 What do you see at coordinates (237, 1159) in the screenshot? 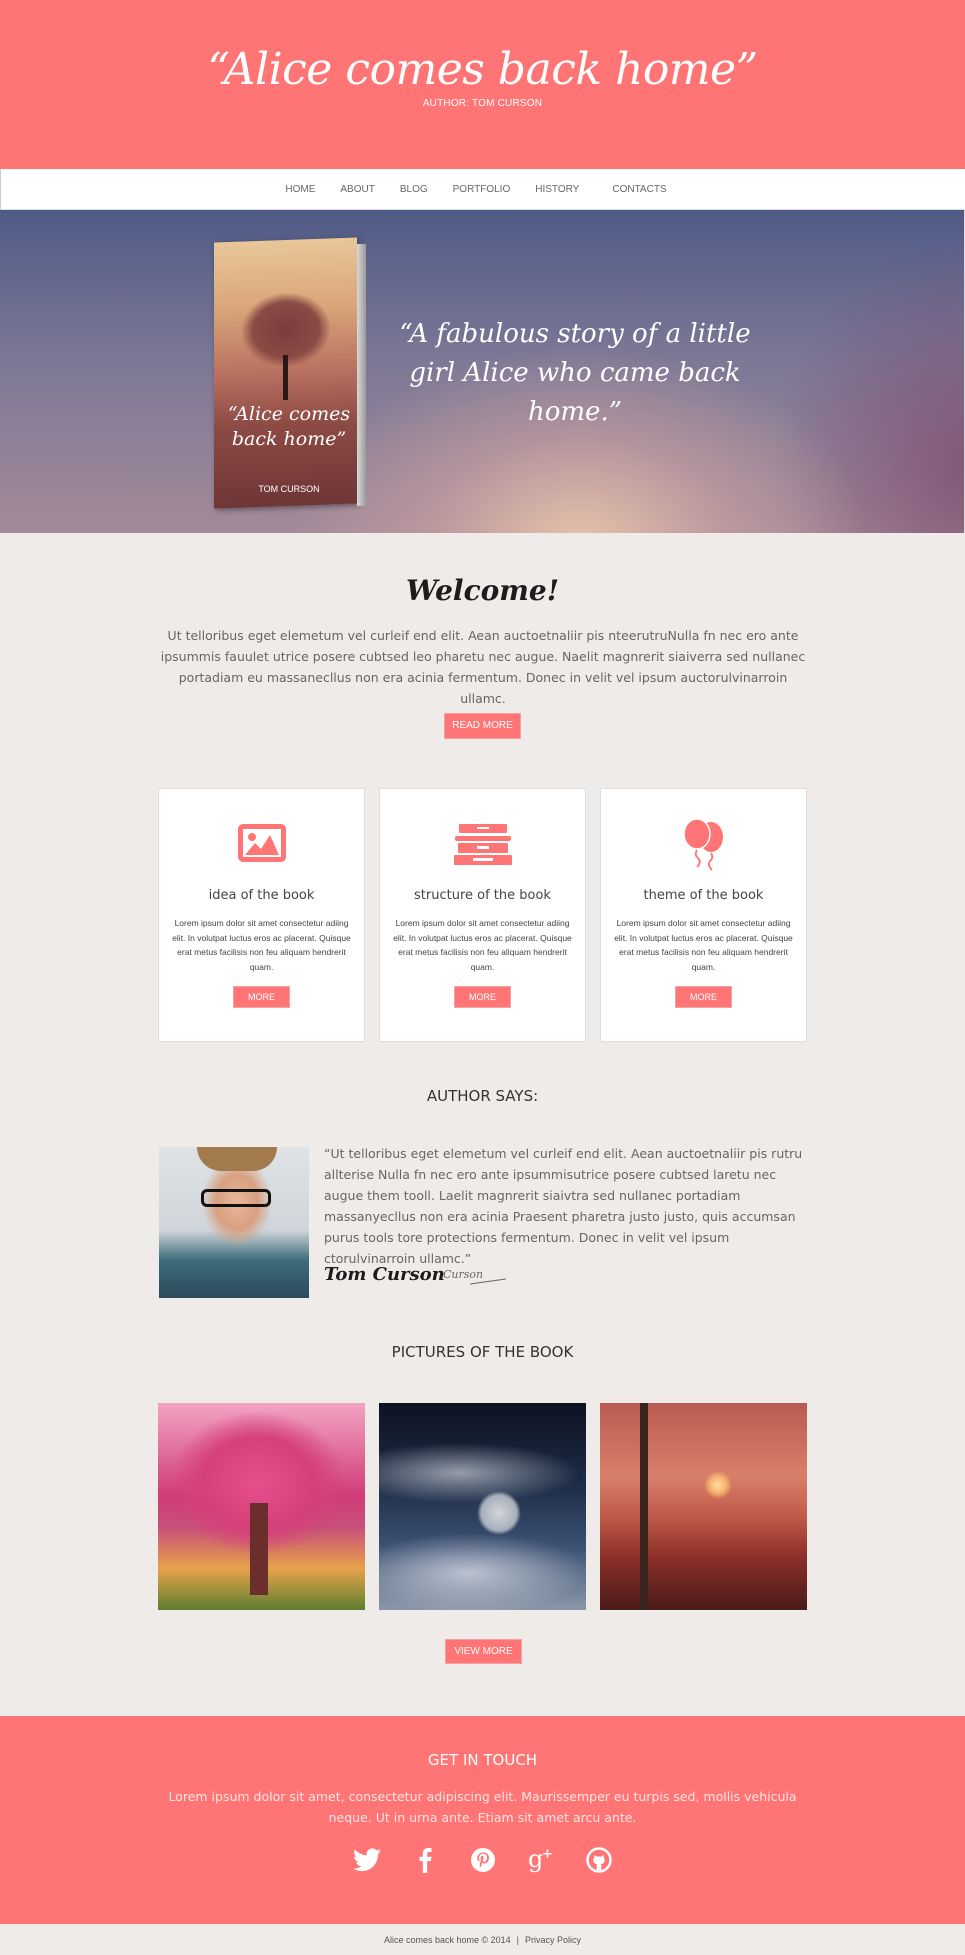
I see `author-photo-hair` at bounding box center [237, 1159].